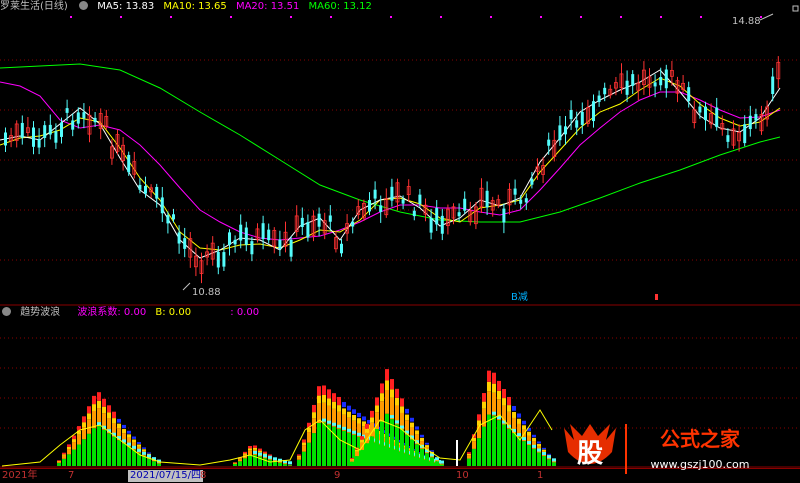  What do you see at coordinates (416, 17) in the screenshot?
I see `signal-dots` at bounding box center [416, 17].